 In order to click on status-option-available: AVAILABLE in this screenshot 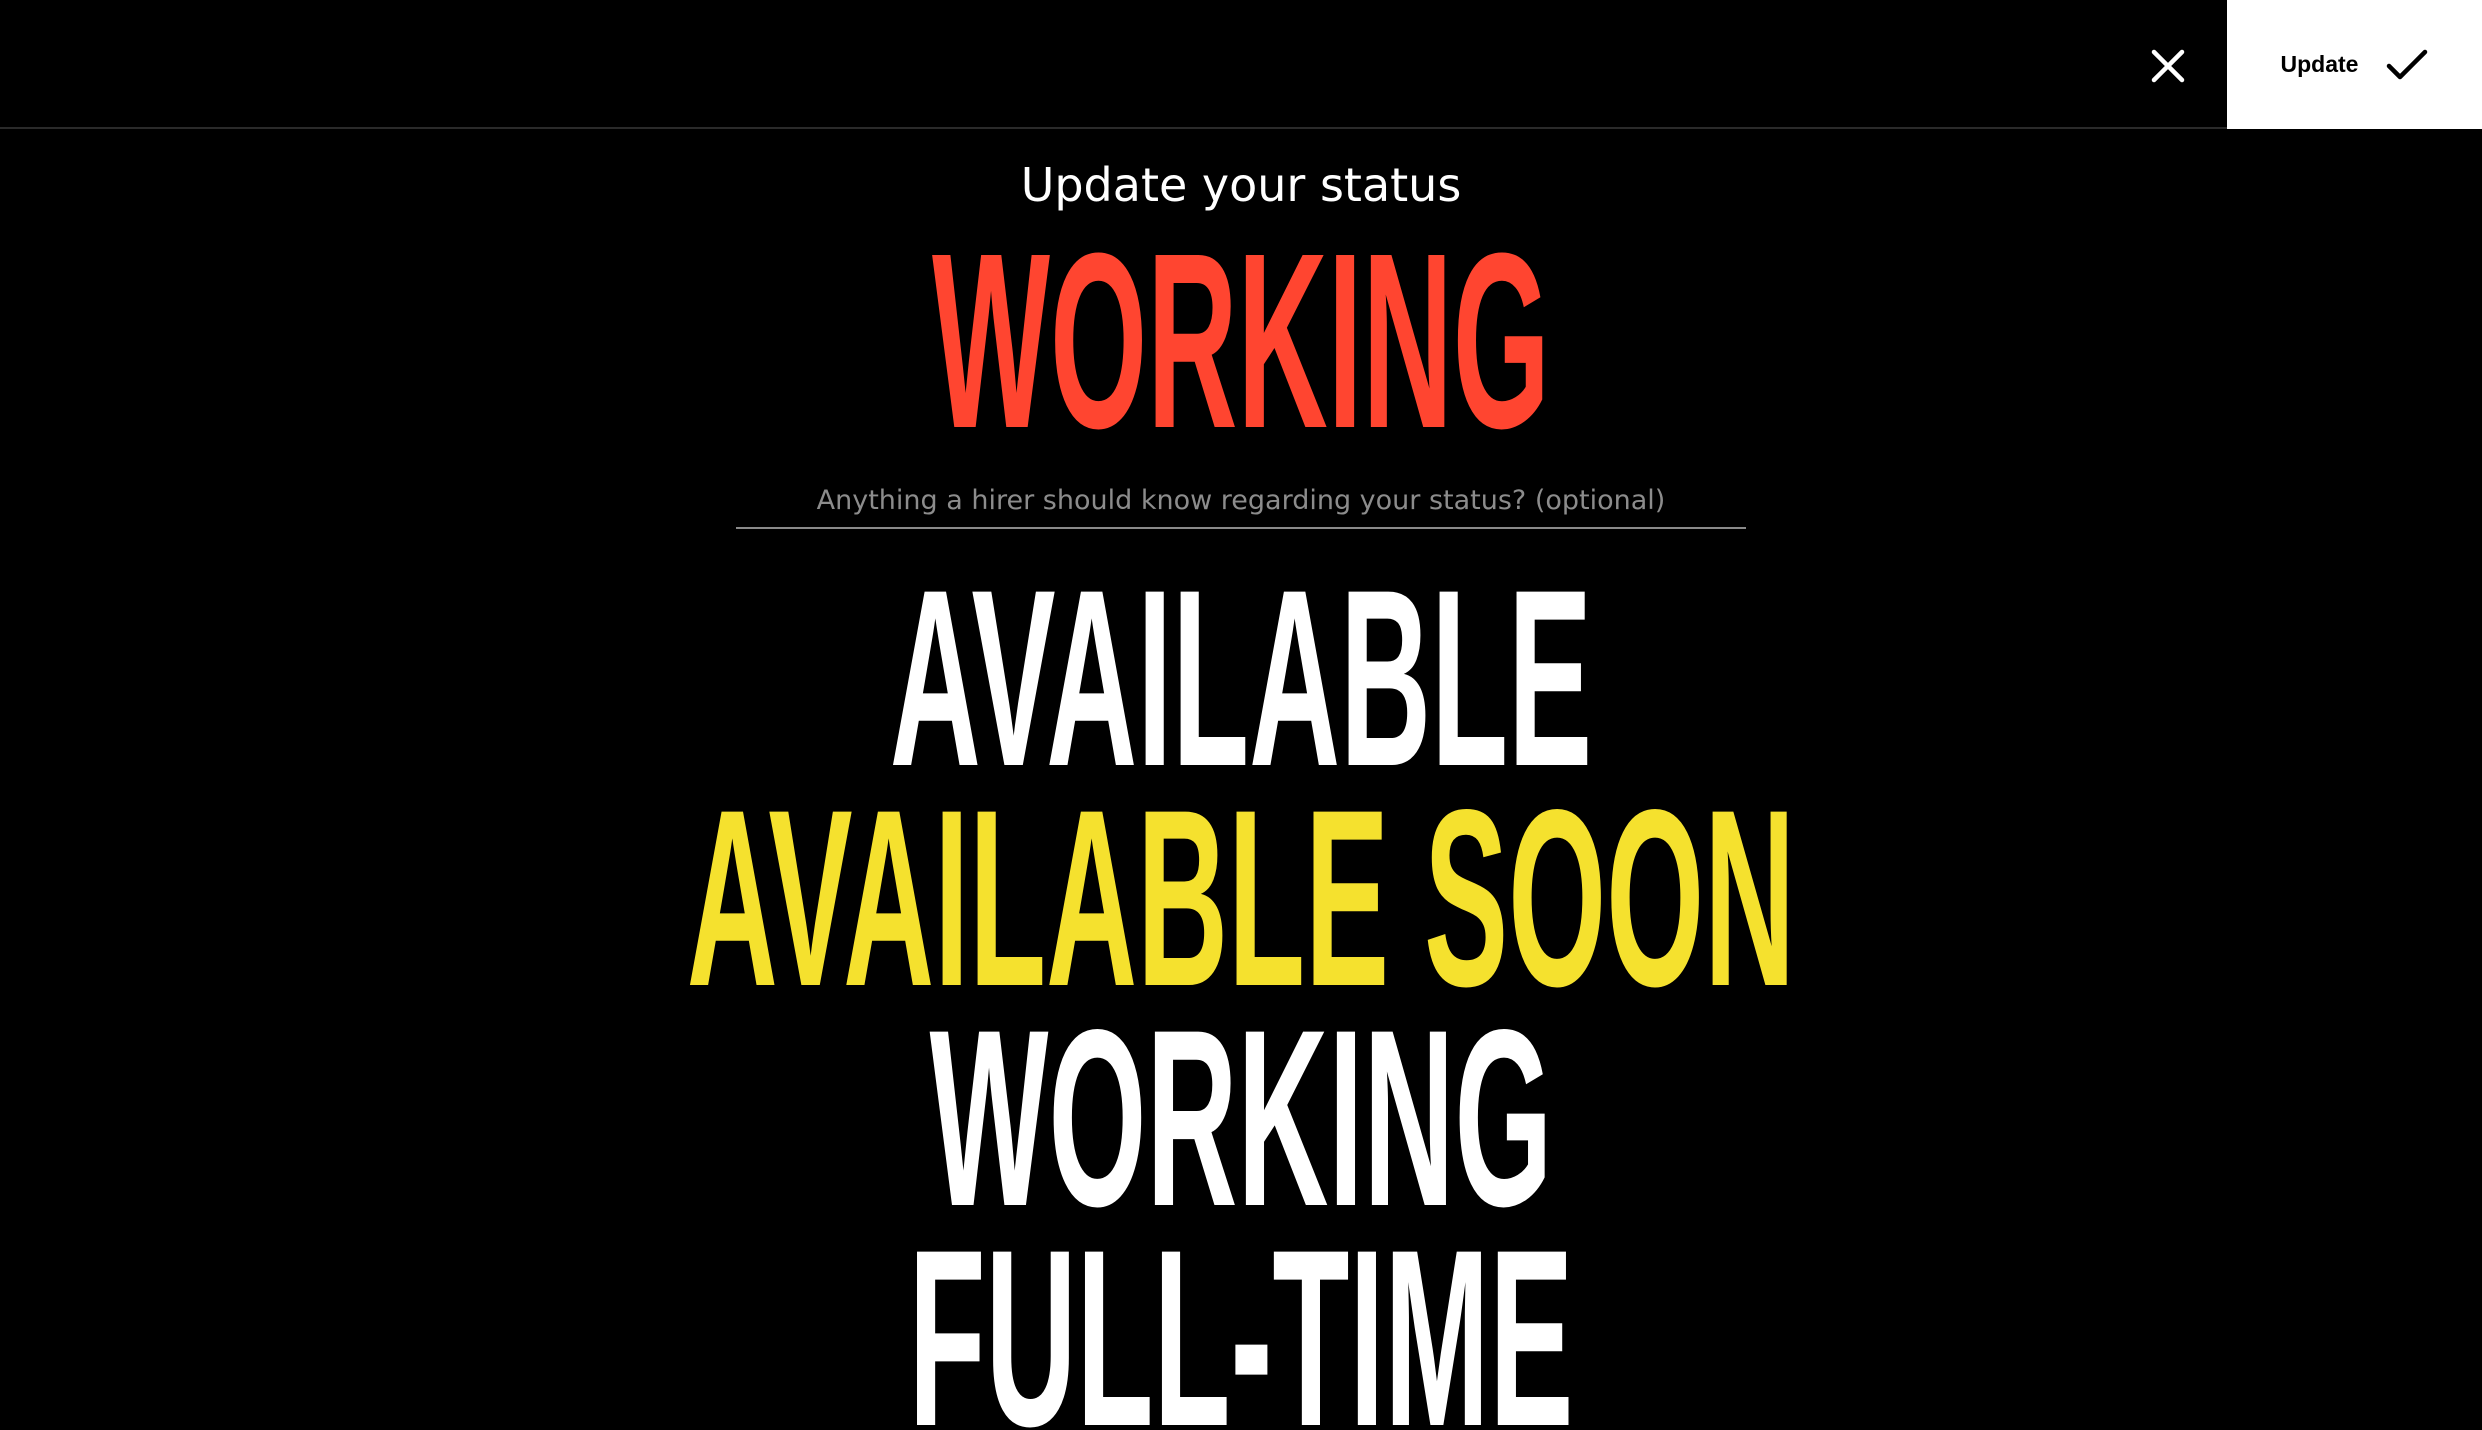, I will do `click(1241, 679)`.